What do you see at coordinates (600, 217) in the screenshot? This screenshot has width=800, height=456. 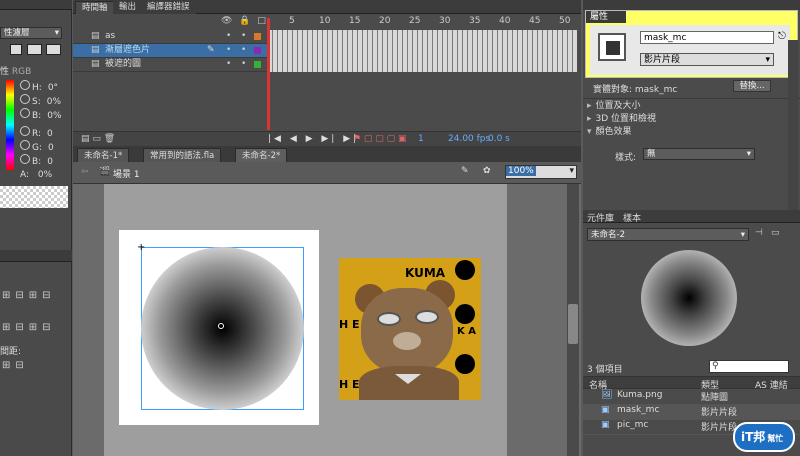 I see `tab-library: 元件庫` at bounding box center [600, 217].